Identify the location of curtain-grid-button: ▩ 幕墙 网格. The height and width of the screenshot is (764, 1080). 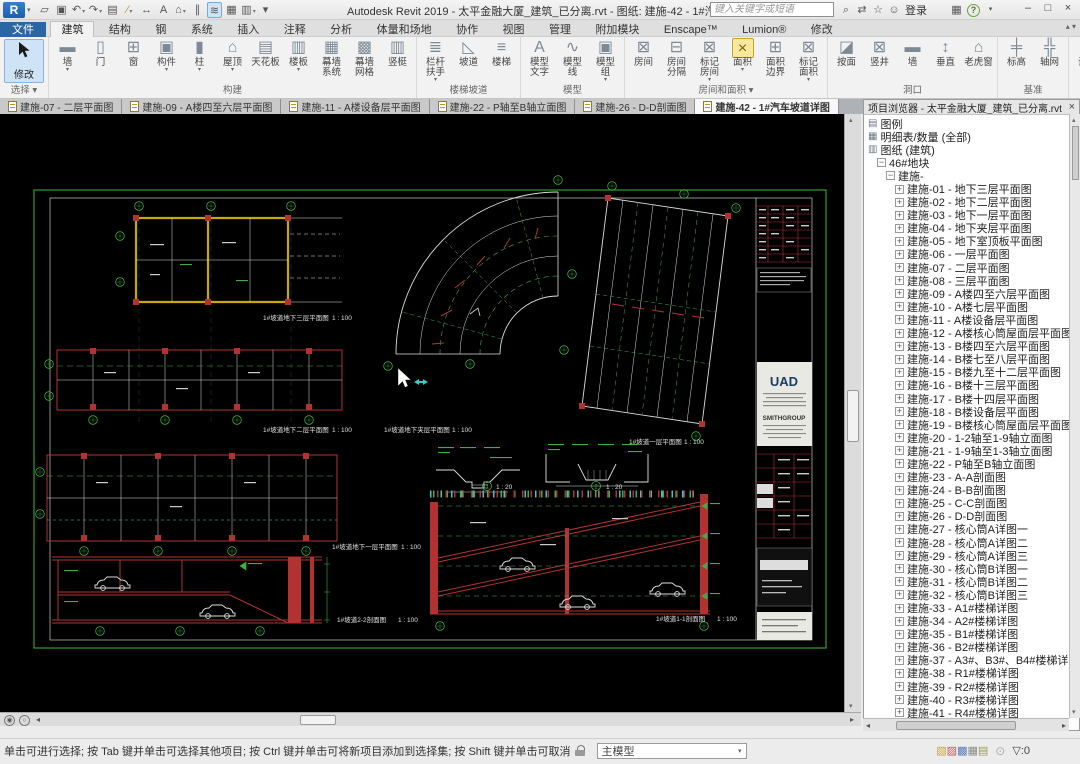
(364, 58).